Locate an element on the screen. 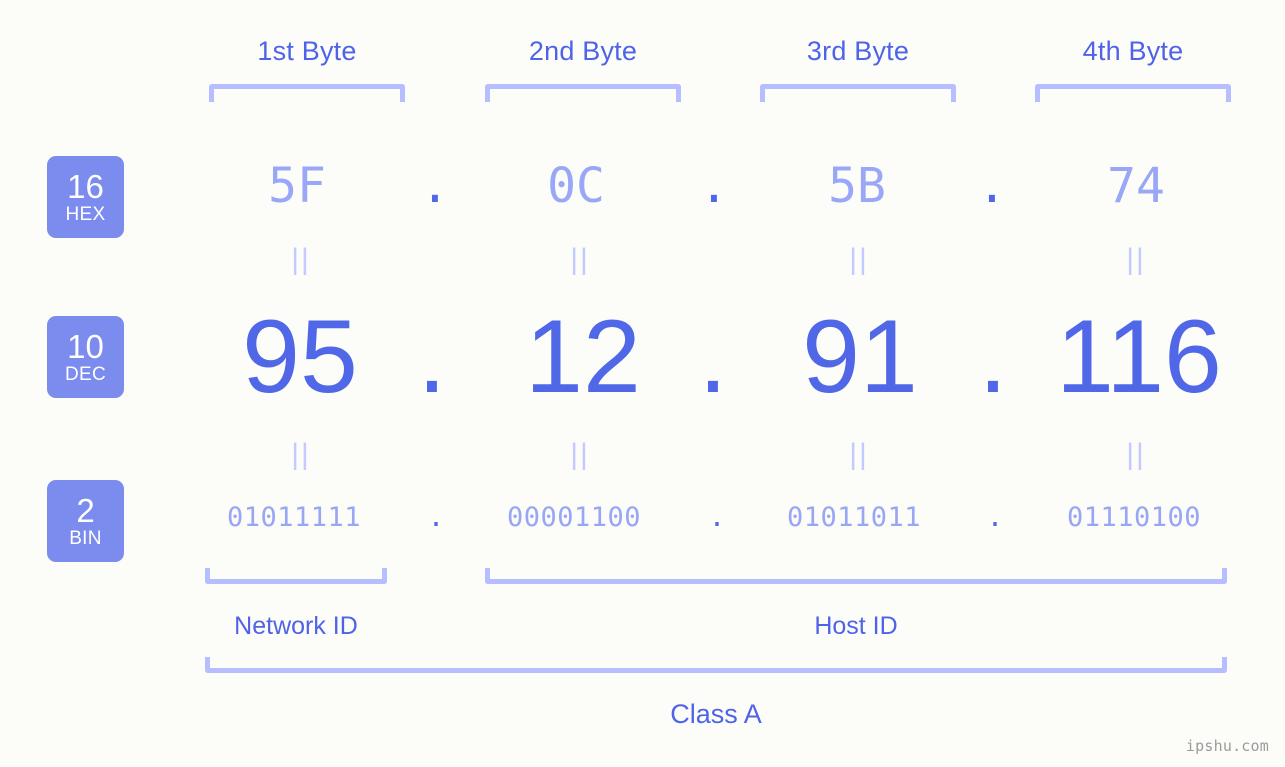  byte-header-1: 1st Byte is located at coordinates (307, 51).